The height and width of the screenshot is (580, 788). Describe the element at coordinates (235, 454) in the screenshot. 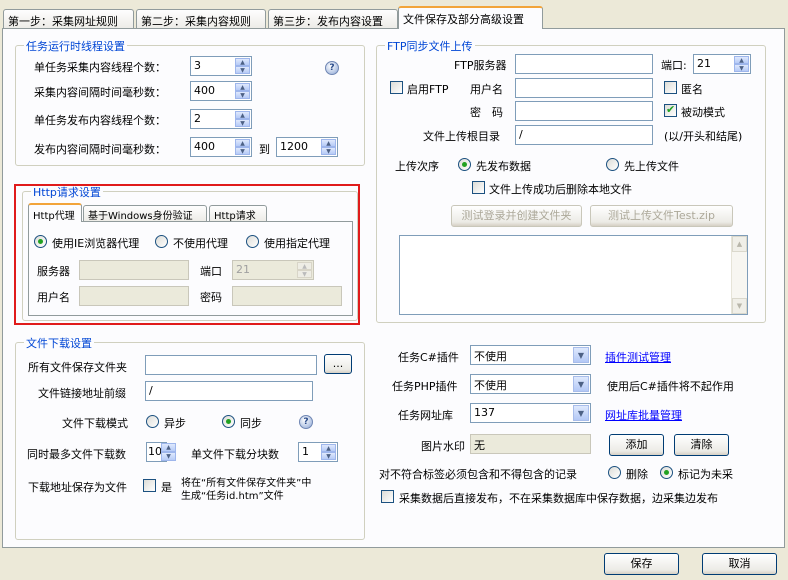

I see `chunks-label: 单文件下载分块数` at that location.